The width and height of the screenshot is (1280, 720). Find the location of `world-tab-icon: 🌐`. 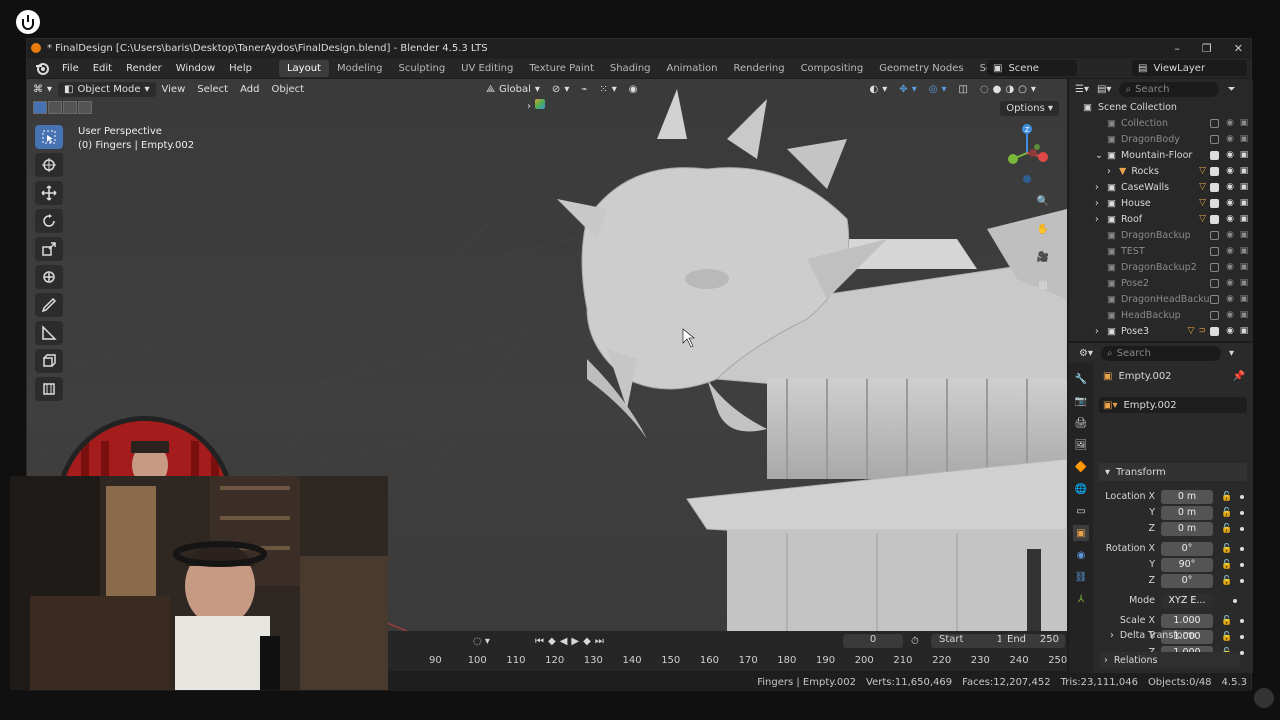

world-tab-icon: 🌐 is located at coordinates (1081, 489).